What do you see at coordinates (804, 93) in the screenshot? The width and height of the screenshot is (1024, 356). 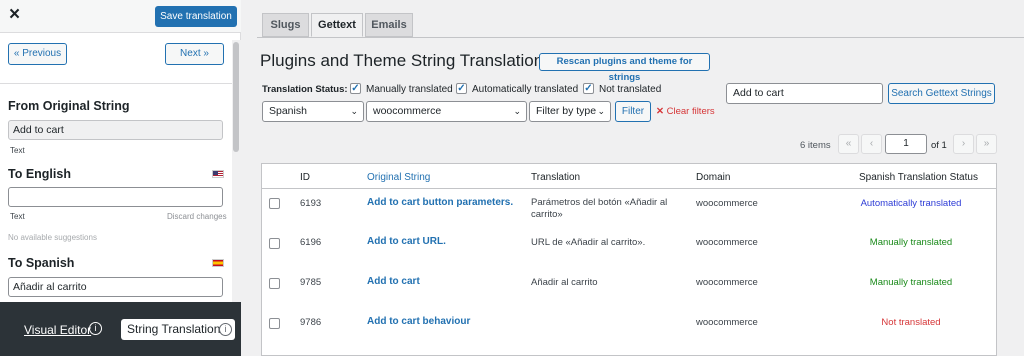 I see `search-input: Add to cart` at bounding box center [804, 93].